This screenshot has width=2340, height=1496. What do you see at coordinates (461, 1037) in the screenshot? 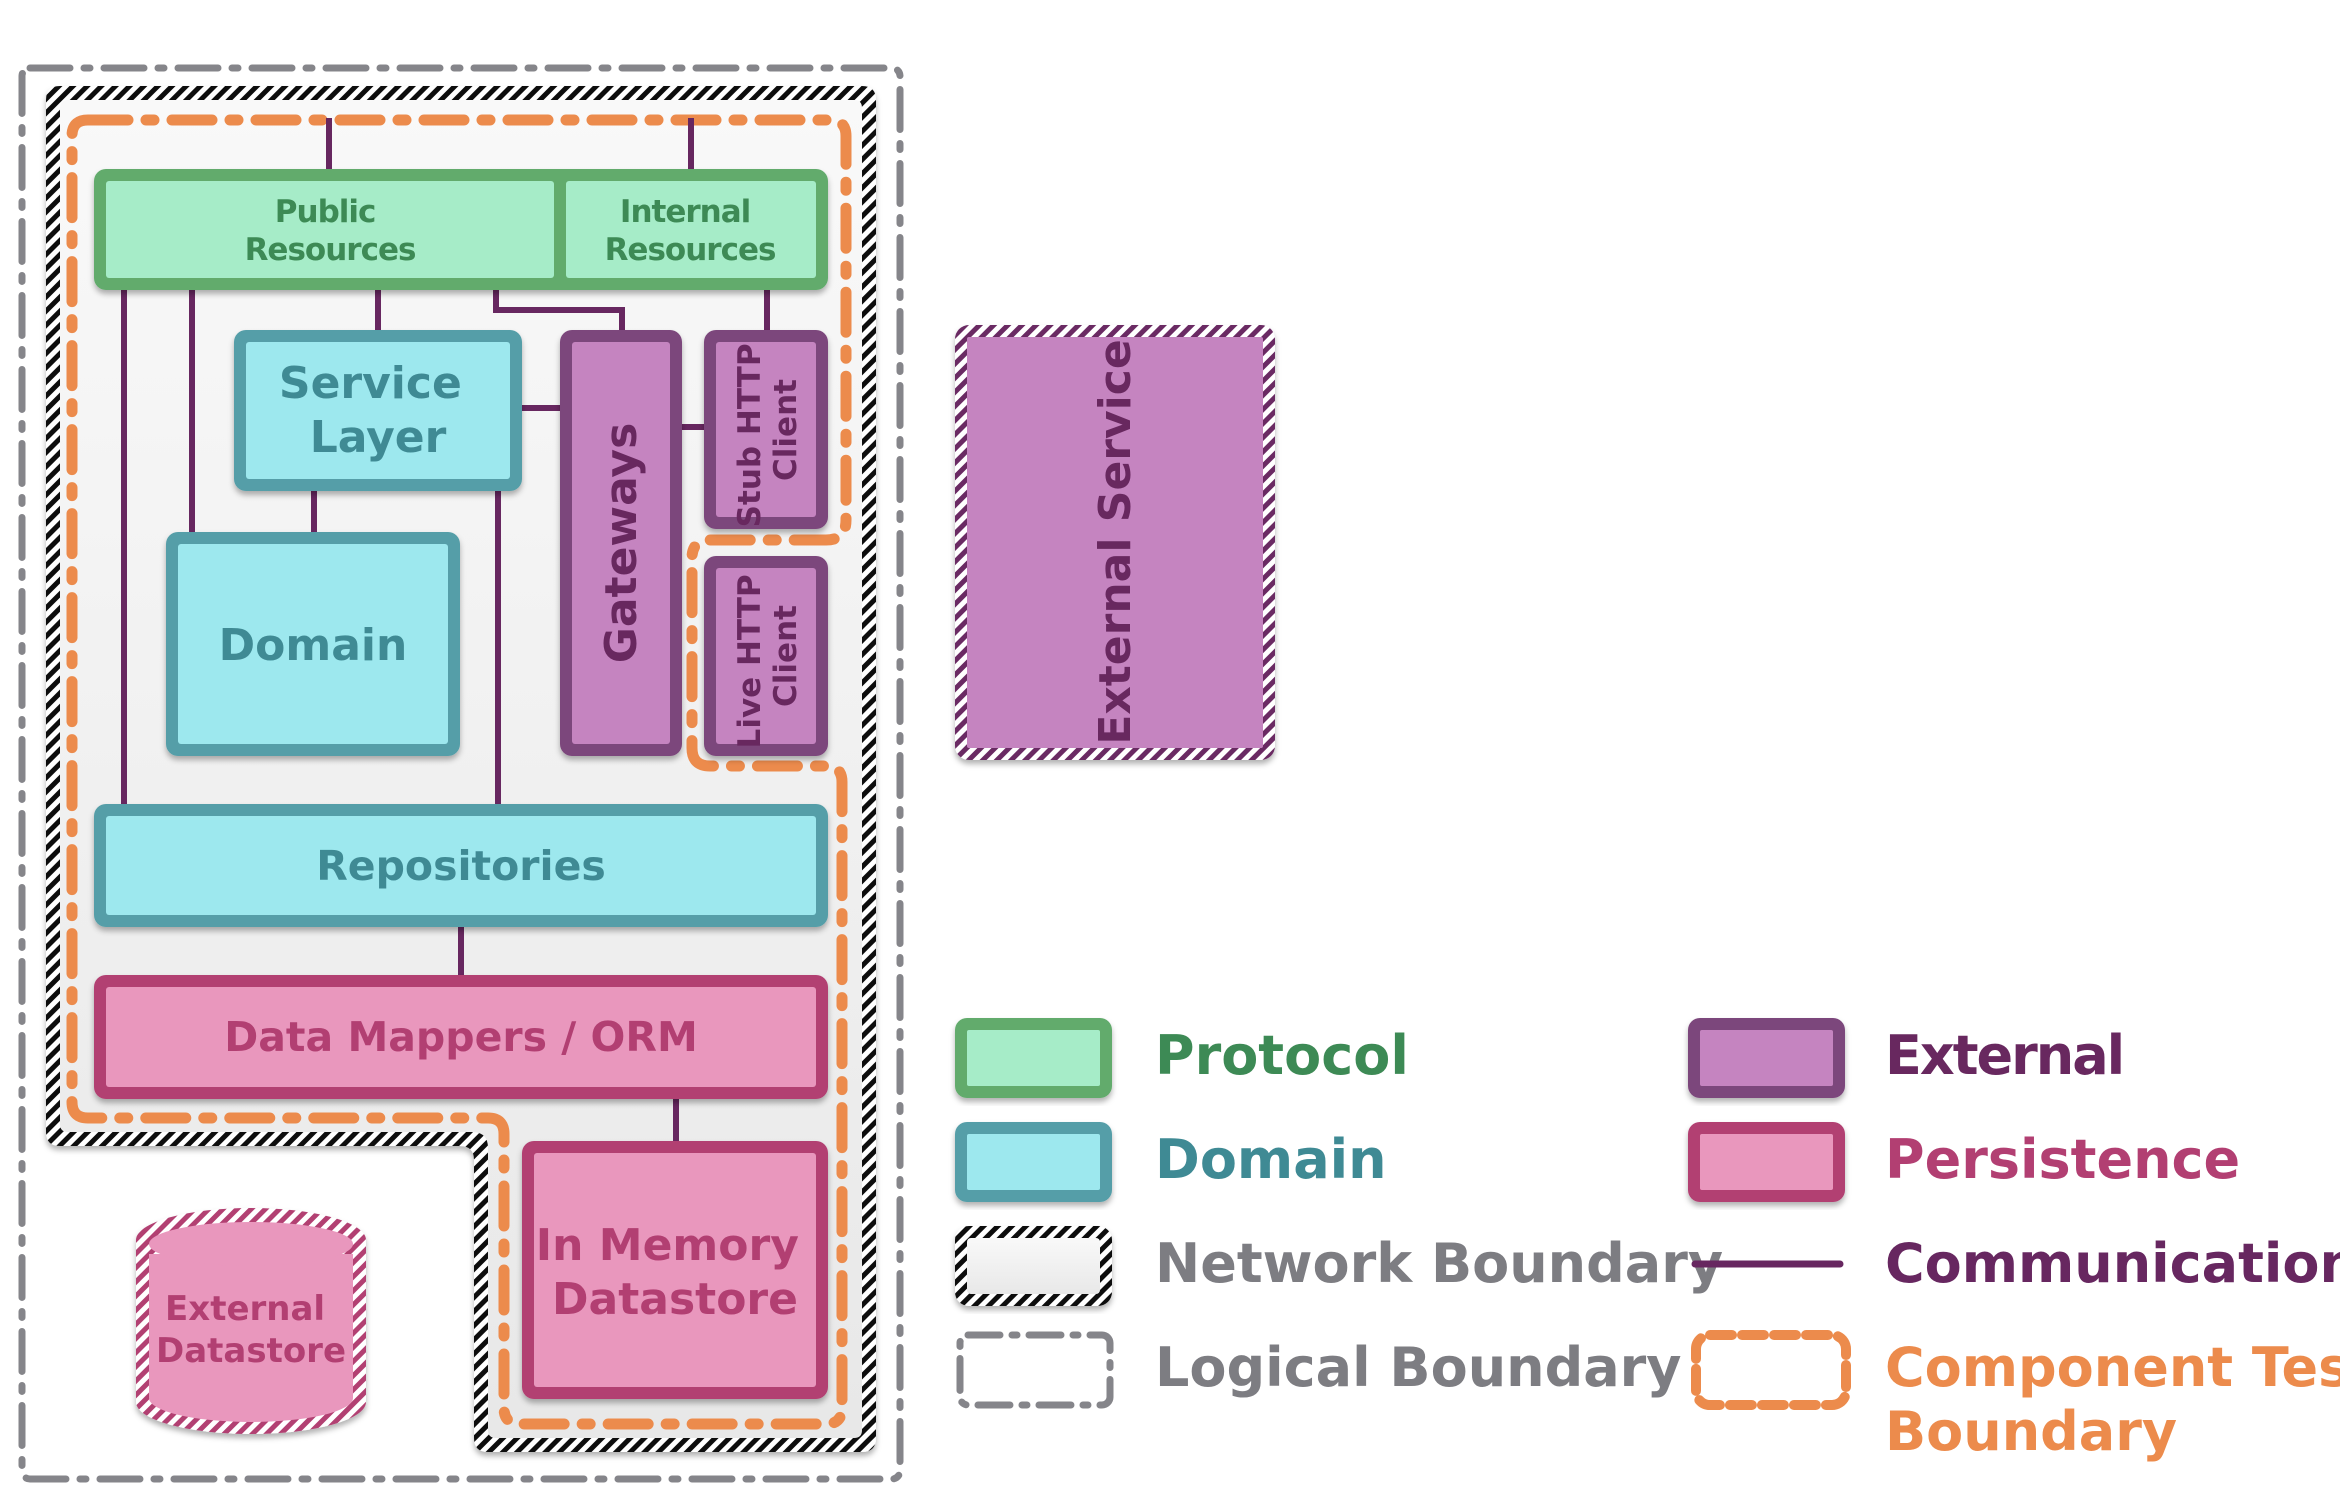
I see `data-mappers-label: Data Mappers / ORM` at bounding box center [461, 1037].